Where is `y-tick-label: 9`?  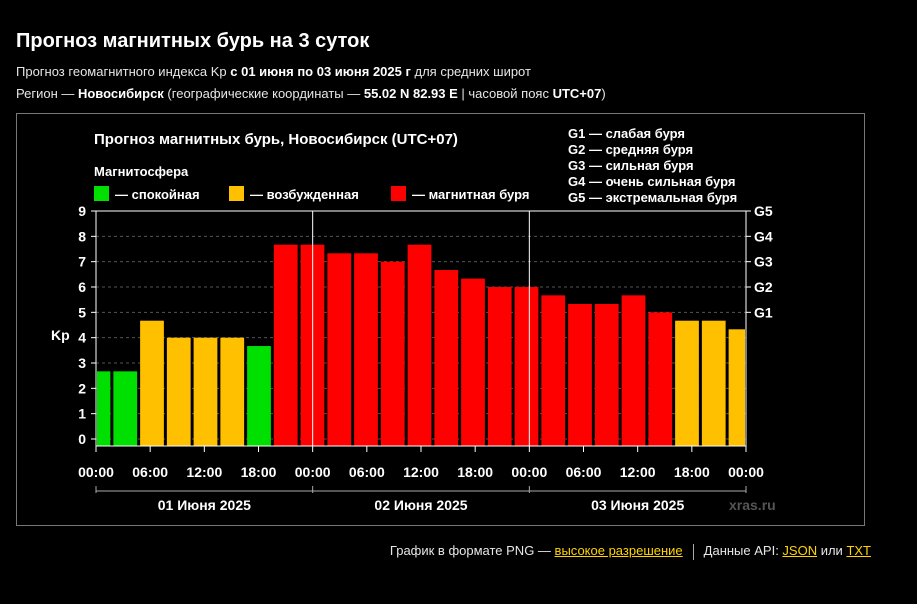
y-tick-label: 9 is located at coordinates (82, 211).